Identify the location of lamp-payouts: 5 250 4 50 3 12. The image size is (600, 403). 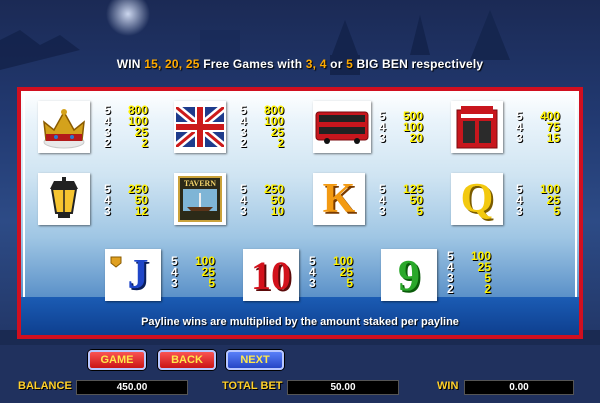
(126, 200).